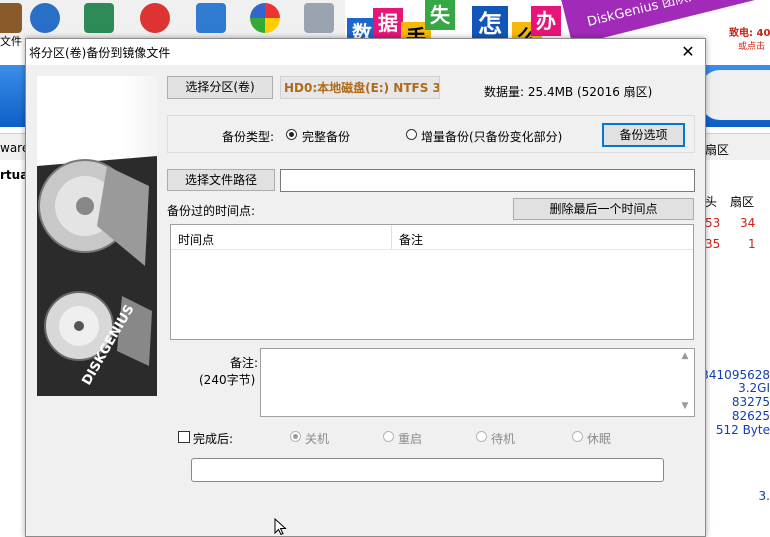 The height and width of the screenshot is (537, 770). Describe the element at coordinates (754, 388) in the screenshot. I see `info-value: 3.2GI` at that location.